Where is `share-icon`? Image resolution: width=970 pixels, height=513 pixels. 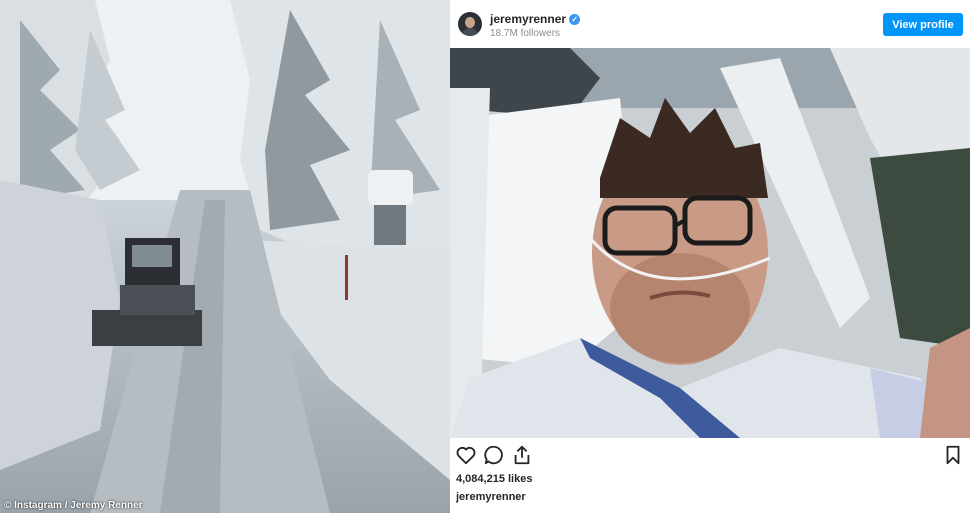
share-icon is located at coordinates (522, 455).